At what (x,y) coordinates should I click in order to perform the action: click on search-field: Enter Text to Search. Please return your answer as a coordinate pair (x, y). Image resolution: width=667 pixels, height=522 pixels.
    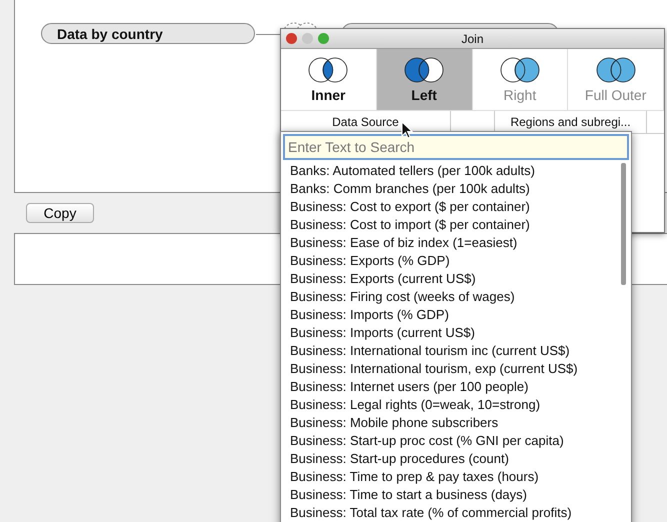
    Looking at the image, I should click on (456, 147).